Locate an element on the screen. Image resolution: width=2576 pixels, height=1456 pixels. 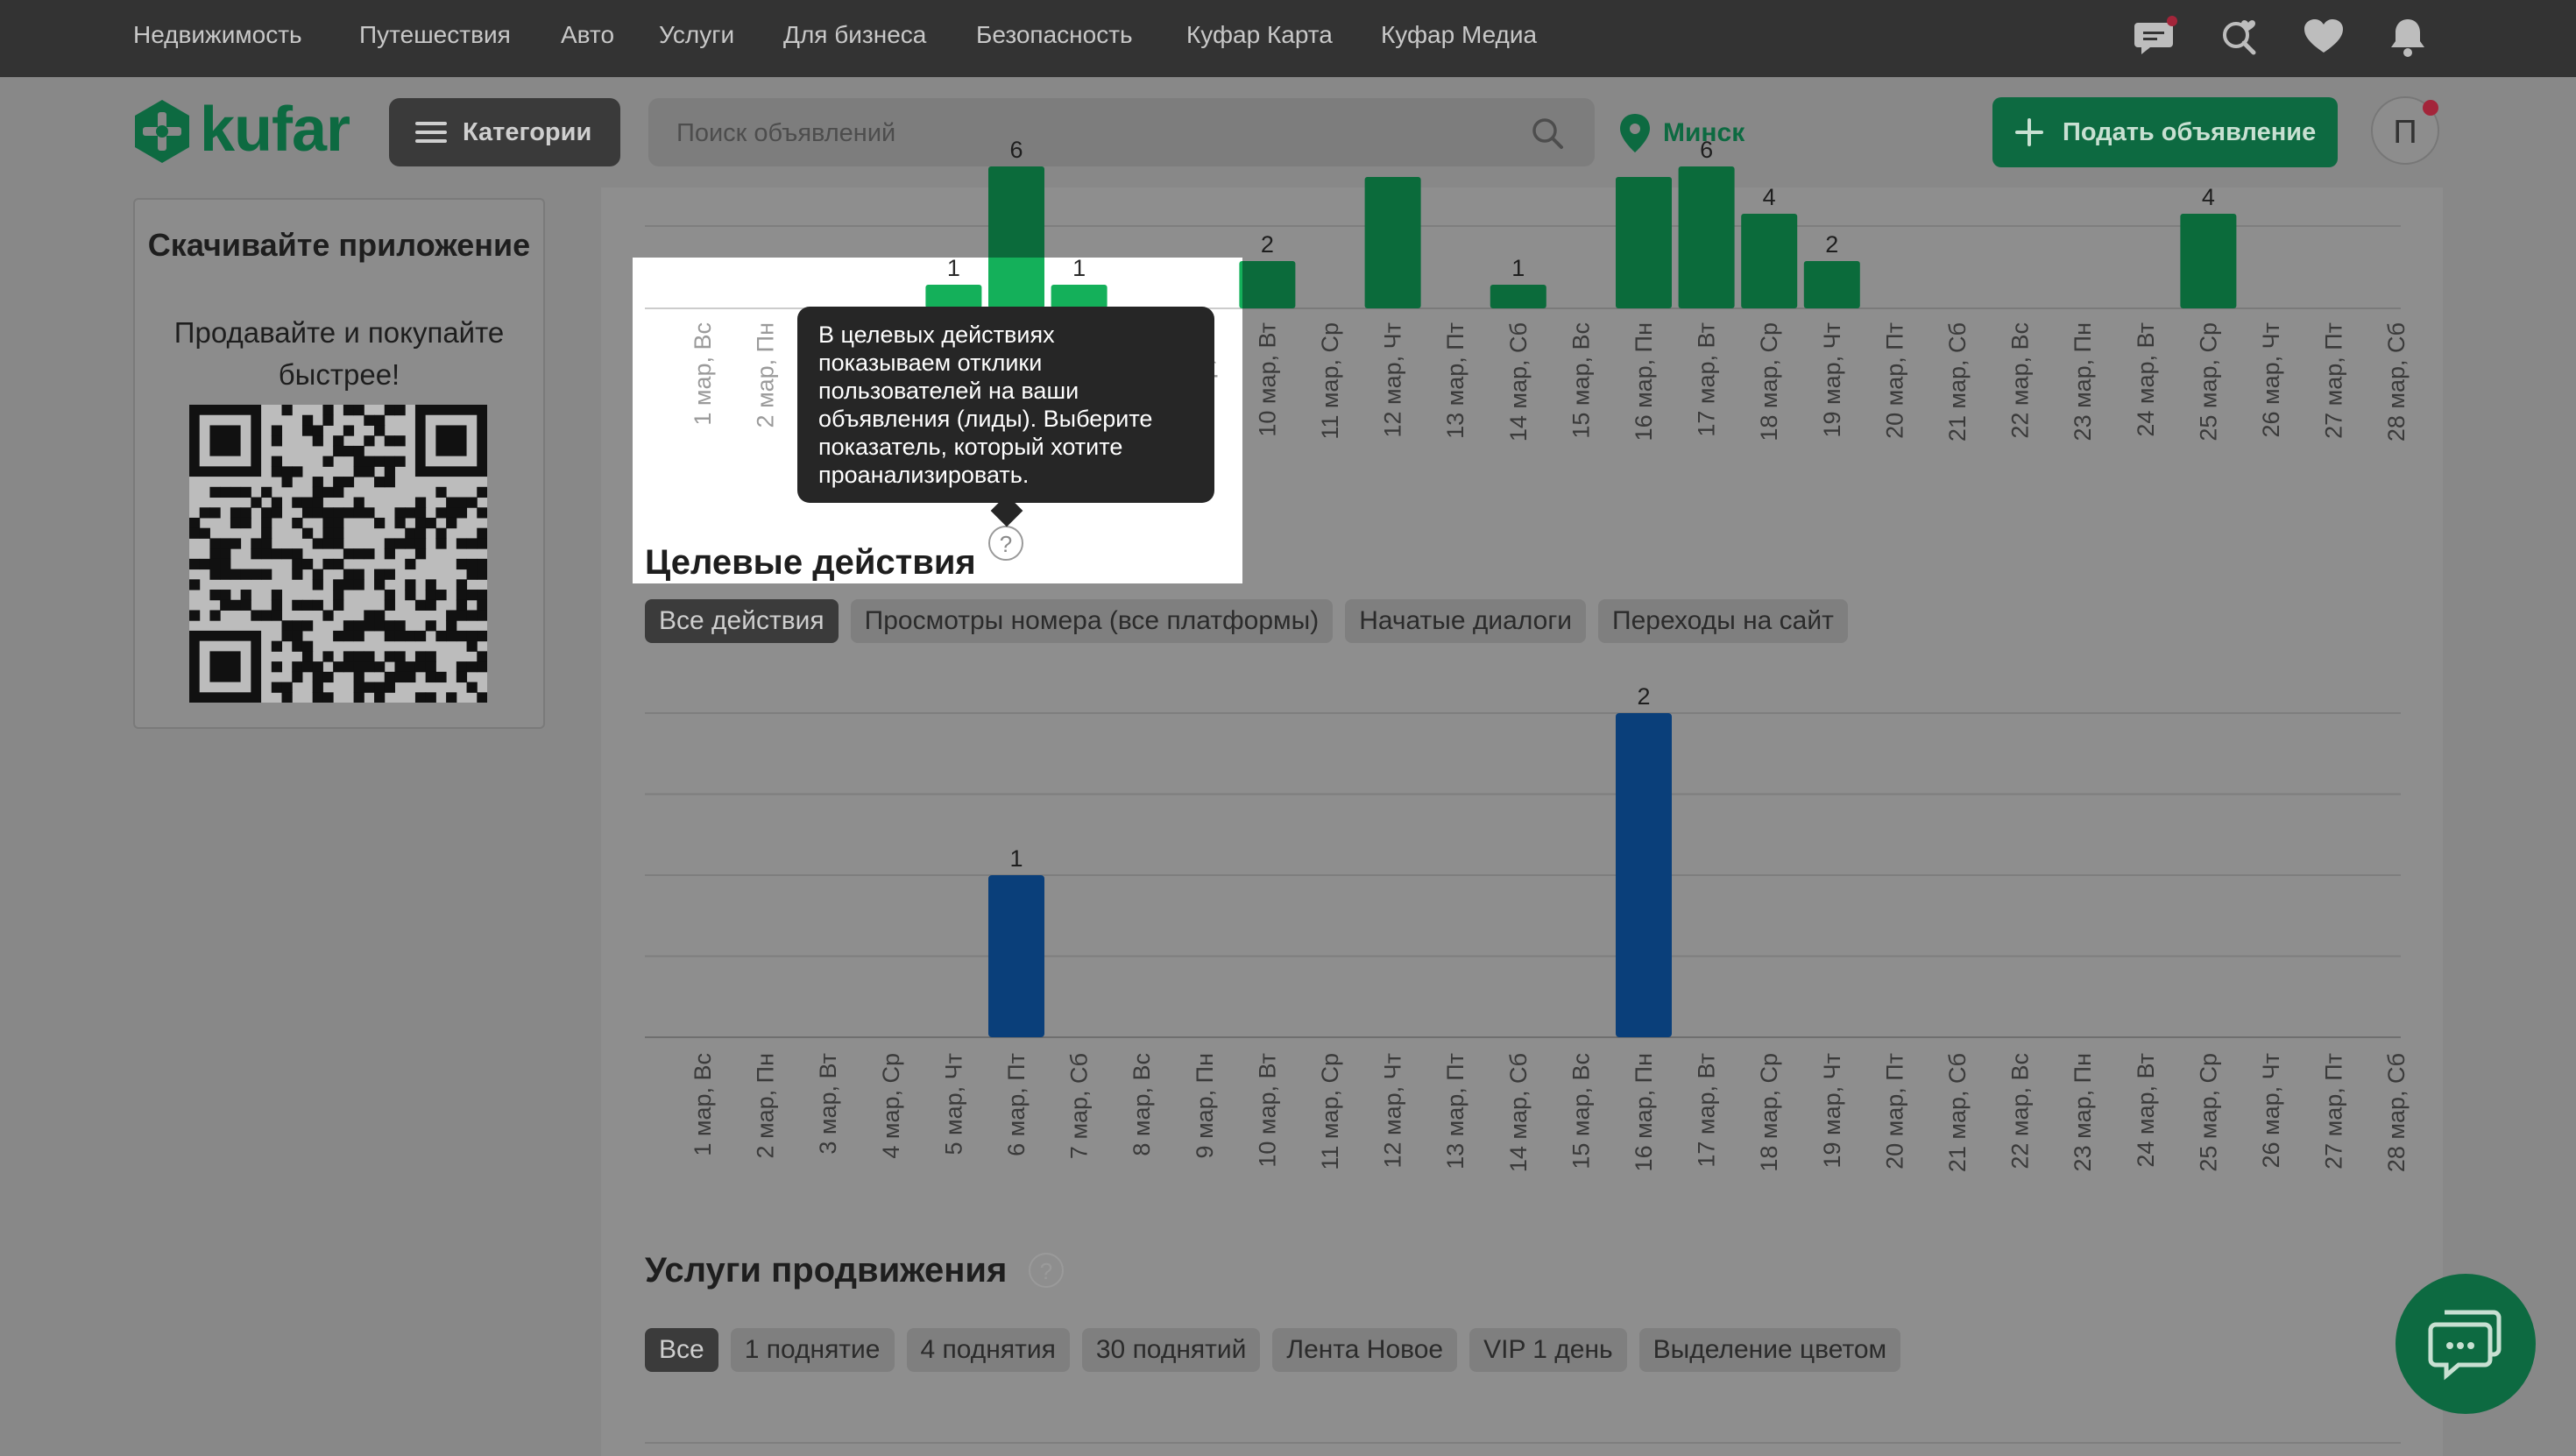
chip-promo-color: Выделение цветом is located at coordinates (1769, 1350).